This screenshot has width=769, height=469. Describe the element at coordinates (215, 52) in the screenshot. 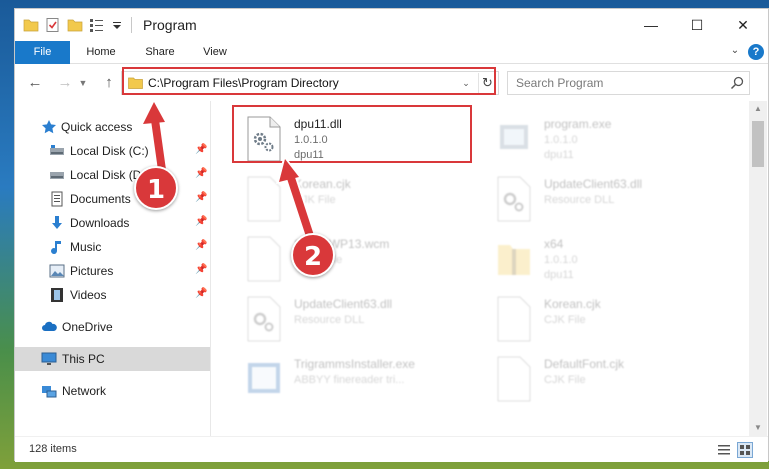

I see `tab-view: View` at that location.